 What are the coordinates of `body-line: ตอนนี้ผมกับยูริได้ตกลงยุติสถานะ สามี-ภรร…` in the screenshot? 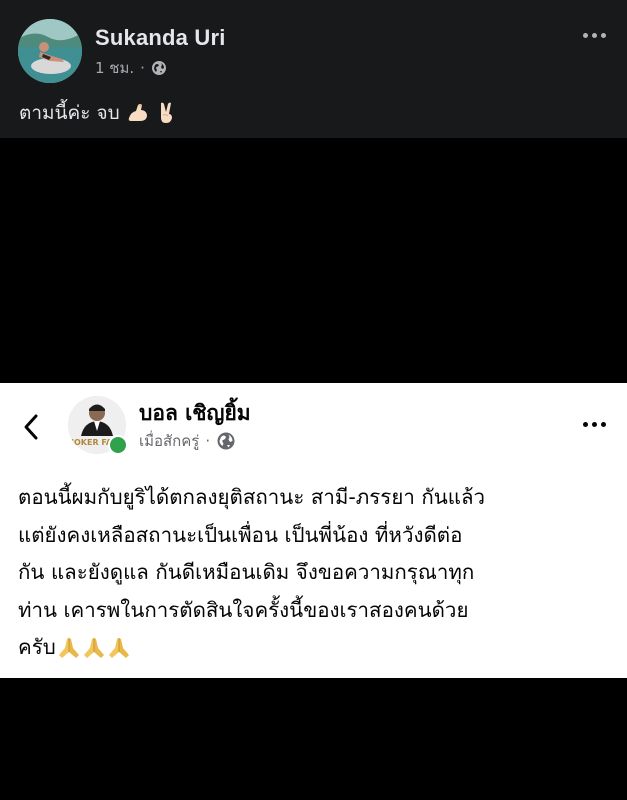 It's located at (252, 497).